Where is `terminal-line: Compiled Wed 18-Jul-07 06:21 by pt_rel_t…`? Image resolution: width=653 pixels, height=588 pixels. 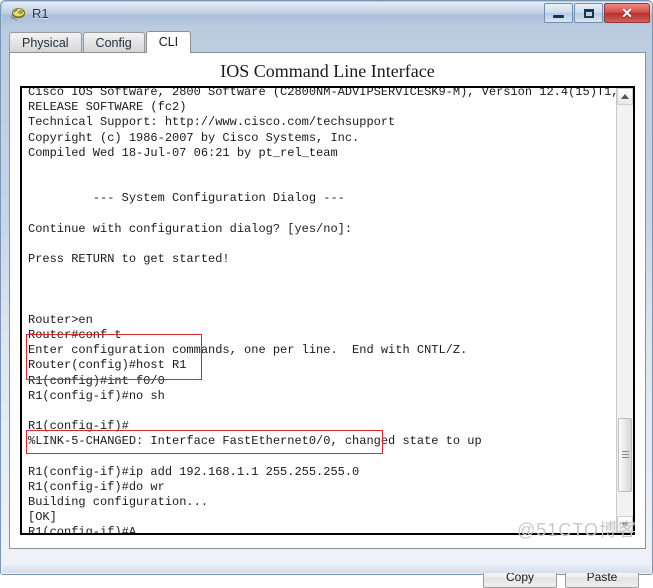
terminal-line: Compiled Wed 18-Jul-07 06:21 by pt_rel_t… is located at coordinates (183, 152).